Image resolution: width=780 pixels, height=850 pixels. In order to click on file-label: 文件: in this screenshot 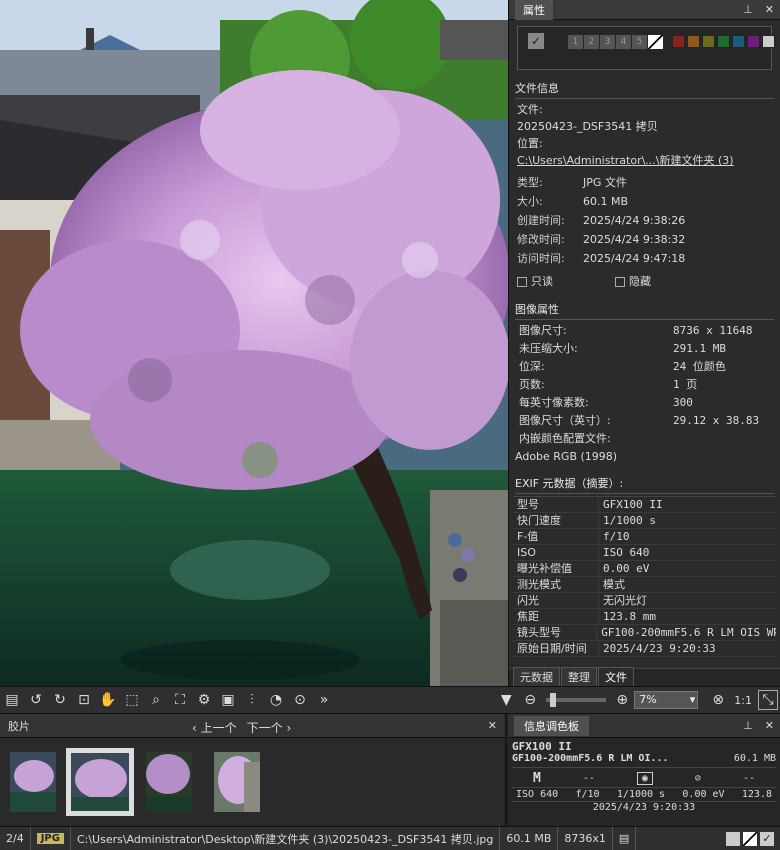, I will do `click(530, 109)`.